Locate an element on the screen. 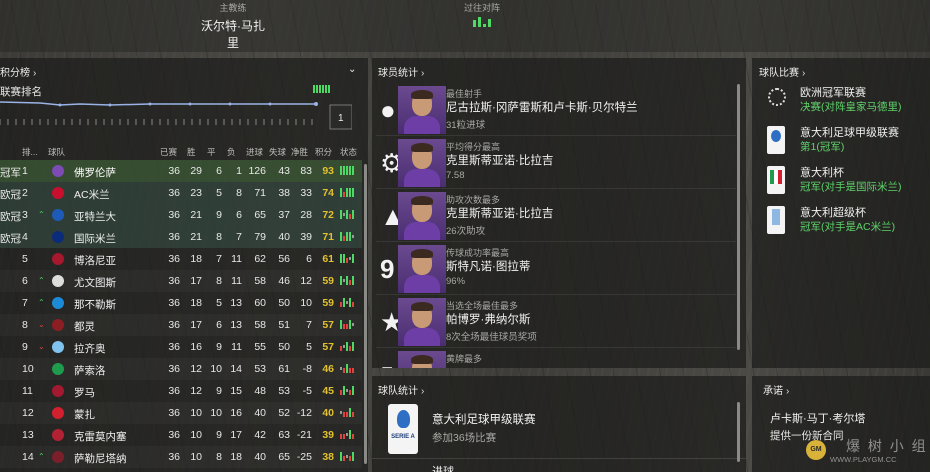  stat-pts: 39 is located at coordinates (328, 435).